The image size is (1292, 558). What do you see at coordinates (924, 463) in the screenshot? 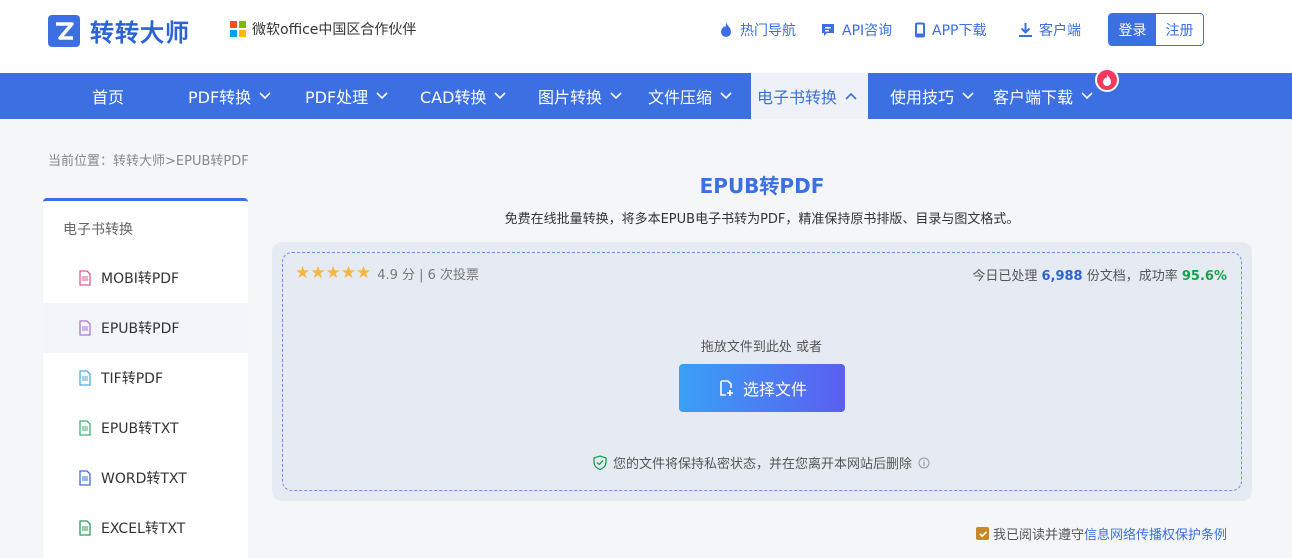
I see `info-icon` at bounding box center [924, 463].